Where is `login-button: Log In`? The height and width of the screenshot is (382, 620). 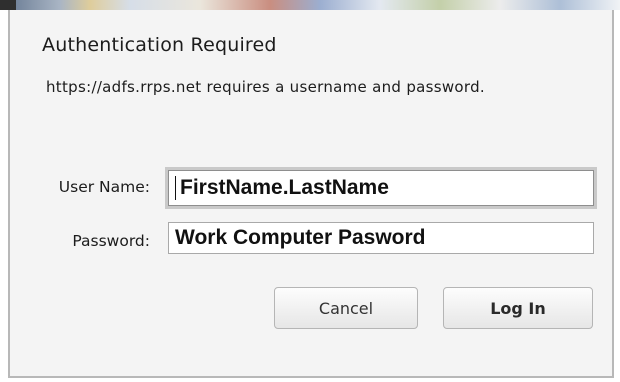
login-button: Log In is located at coordinates (518, 308).